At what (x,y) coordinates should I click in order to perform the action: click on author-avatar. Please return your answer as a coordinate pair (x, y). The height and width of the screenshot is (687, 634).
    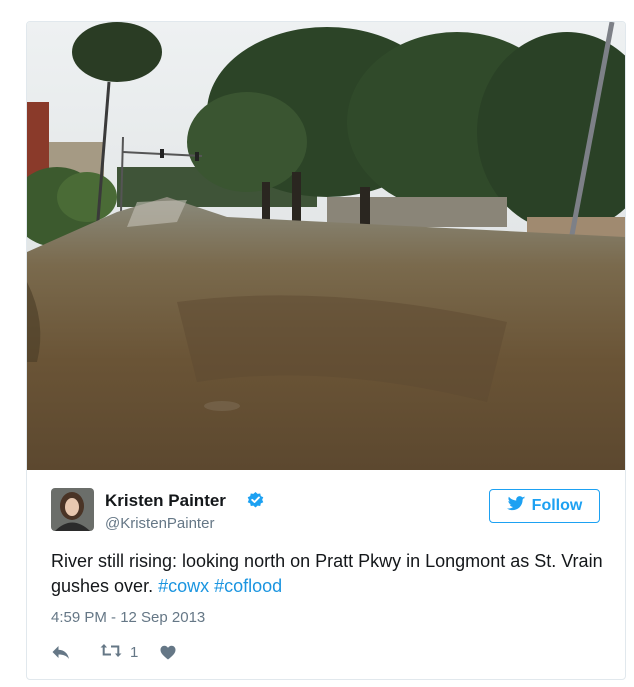
    Looking at the image, I should click on (72, 509).